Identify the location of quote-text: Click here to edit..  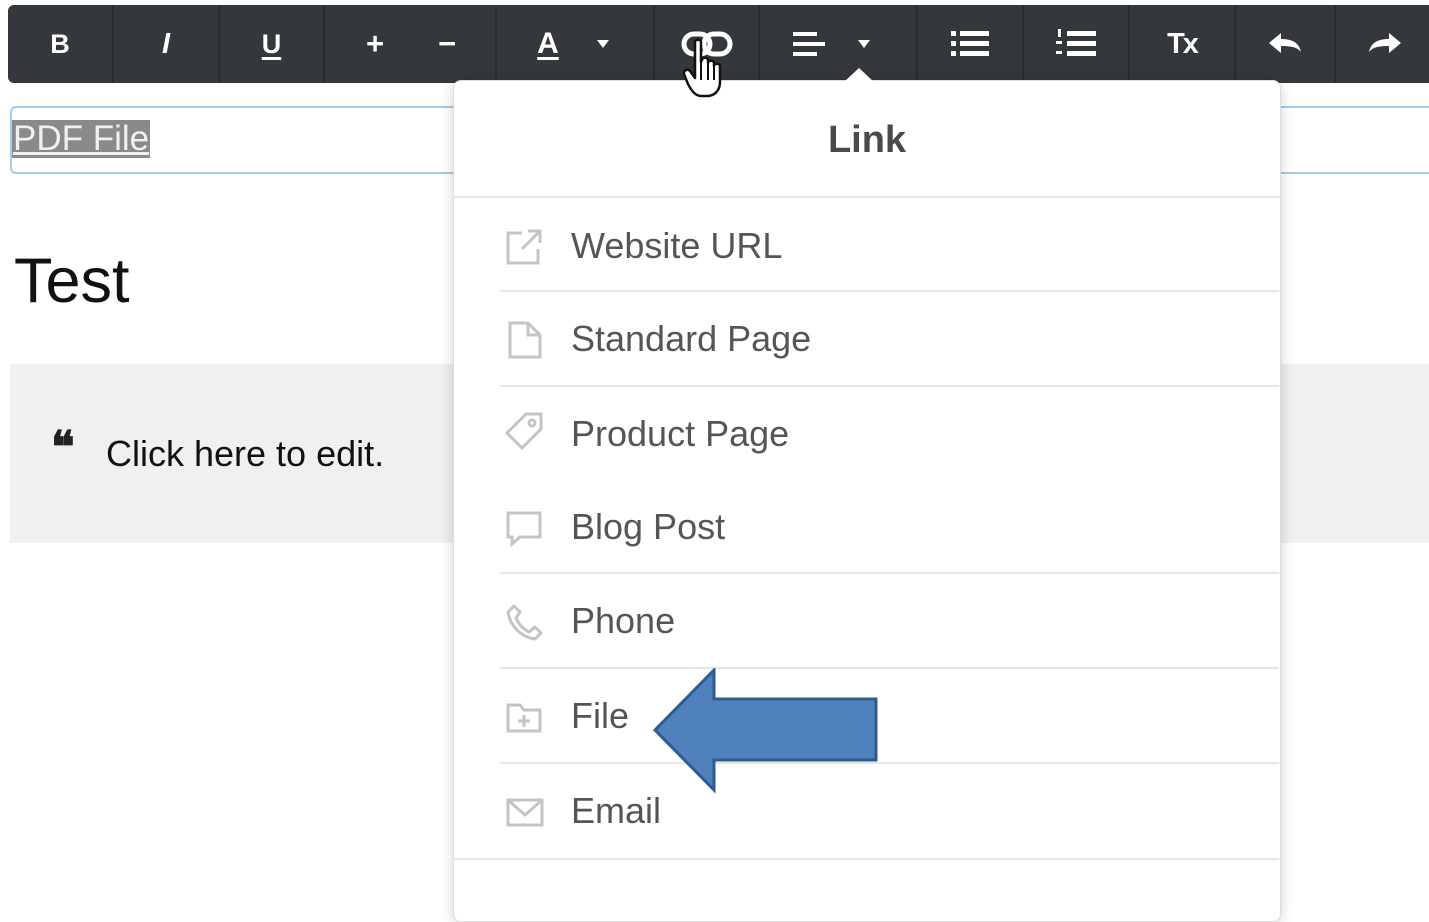
(245, 454).